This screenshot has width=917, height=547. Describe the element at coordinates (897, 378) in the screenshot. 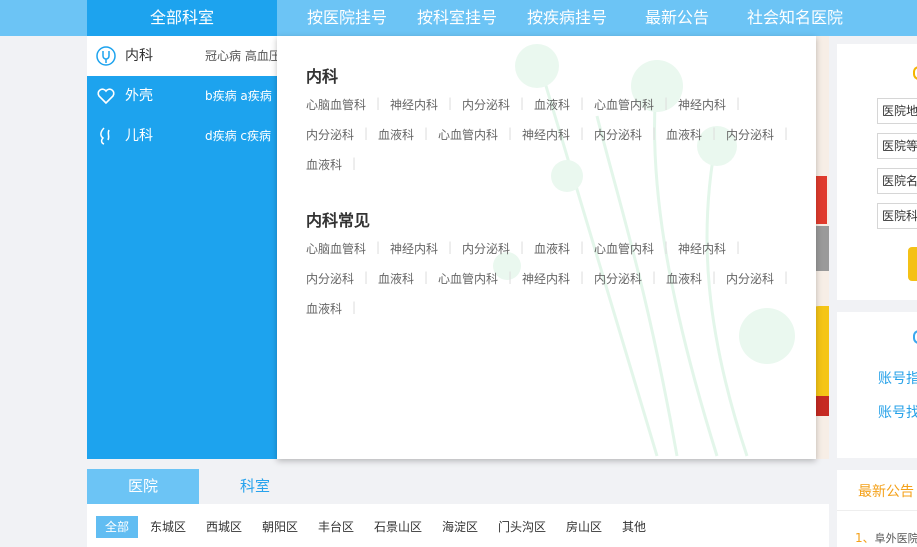

I see `account-link: 账号指` at that location.